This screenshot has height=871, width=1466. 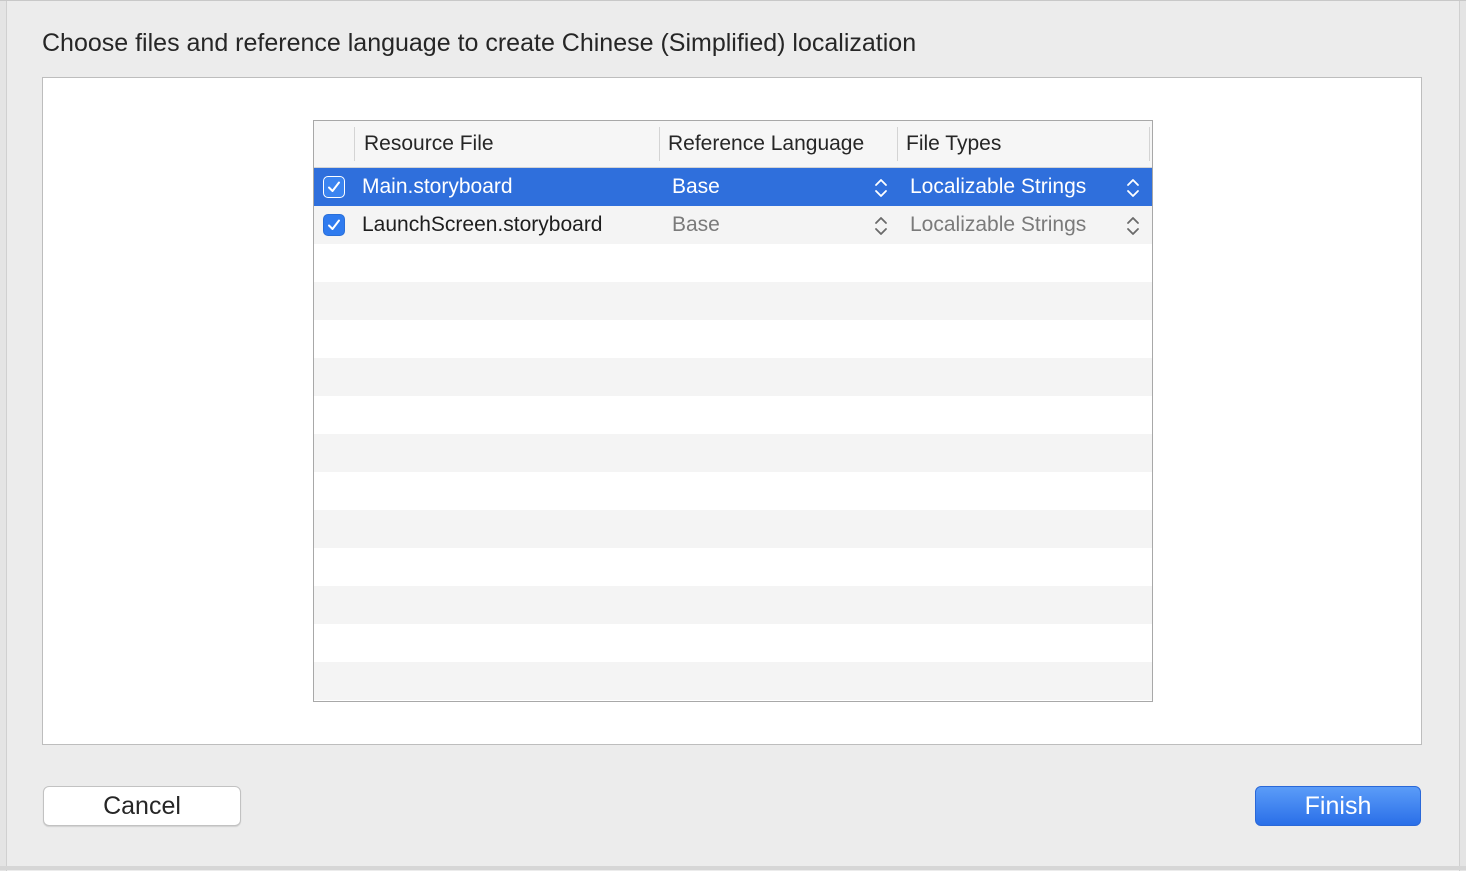 I want to click on window-right-edge, so click(x=1462, y=436).